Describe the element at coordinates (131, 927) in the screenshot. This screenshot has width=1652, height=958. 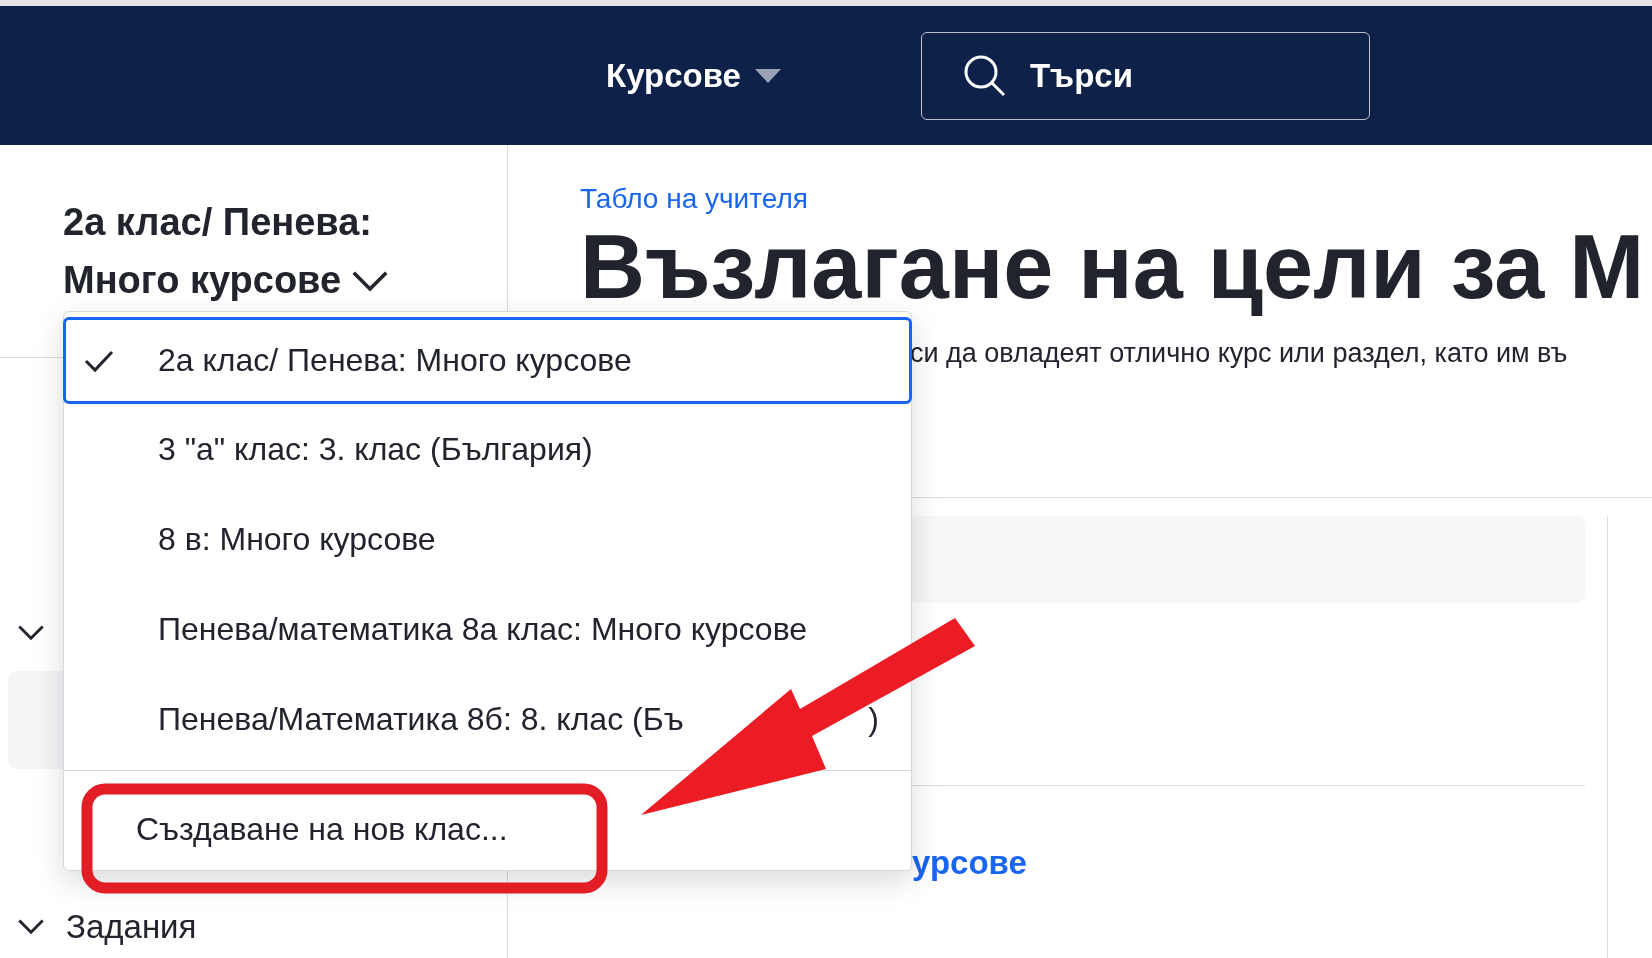
I see `section-label: Задания` at that location.